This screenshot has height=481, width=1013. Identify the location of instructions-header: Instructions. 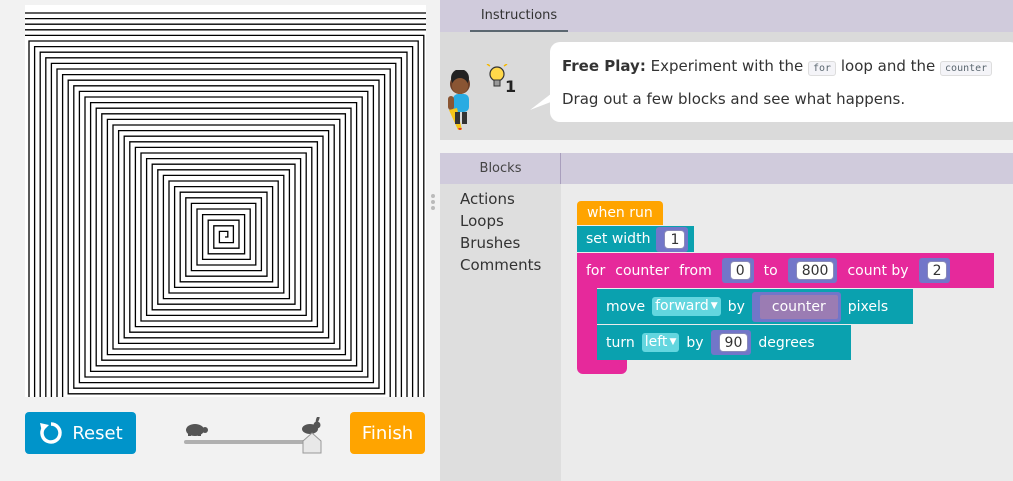
(726, 16).